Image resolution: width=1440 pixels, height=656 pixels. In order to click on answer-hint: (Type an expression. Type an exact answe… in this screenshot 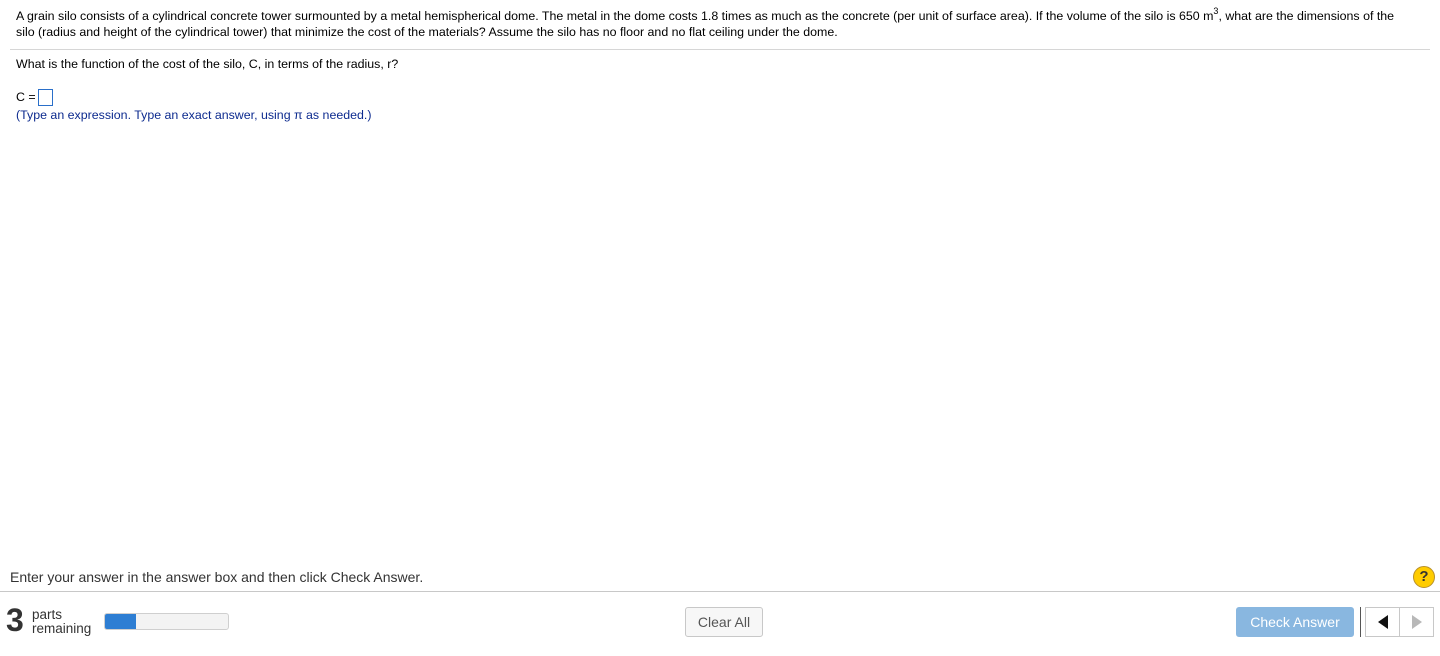, I will do `click(194, 115)`.